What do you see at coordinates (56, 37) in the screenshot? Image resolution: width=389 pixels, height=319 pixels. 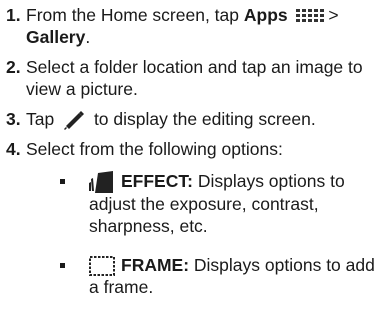 I see `gallery-label: Gallery` at bounding box center [56, 37].